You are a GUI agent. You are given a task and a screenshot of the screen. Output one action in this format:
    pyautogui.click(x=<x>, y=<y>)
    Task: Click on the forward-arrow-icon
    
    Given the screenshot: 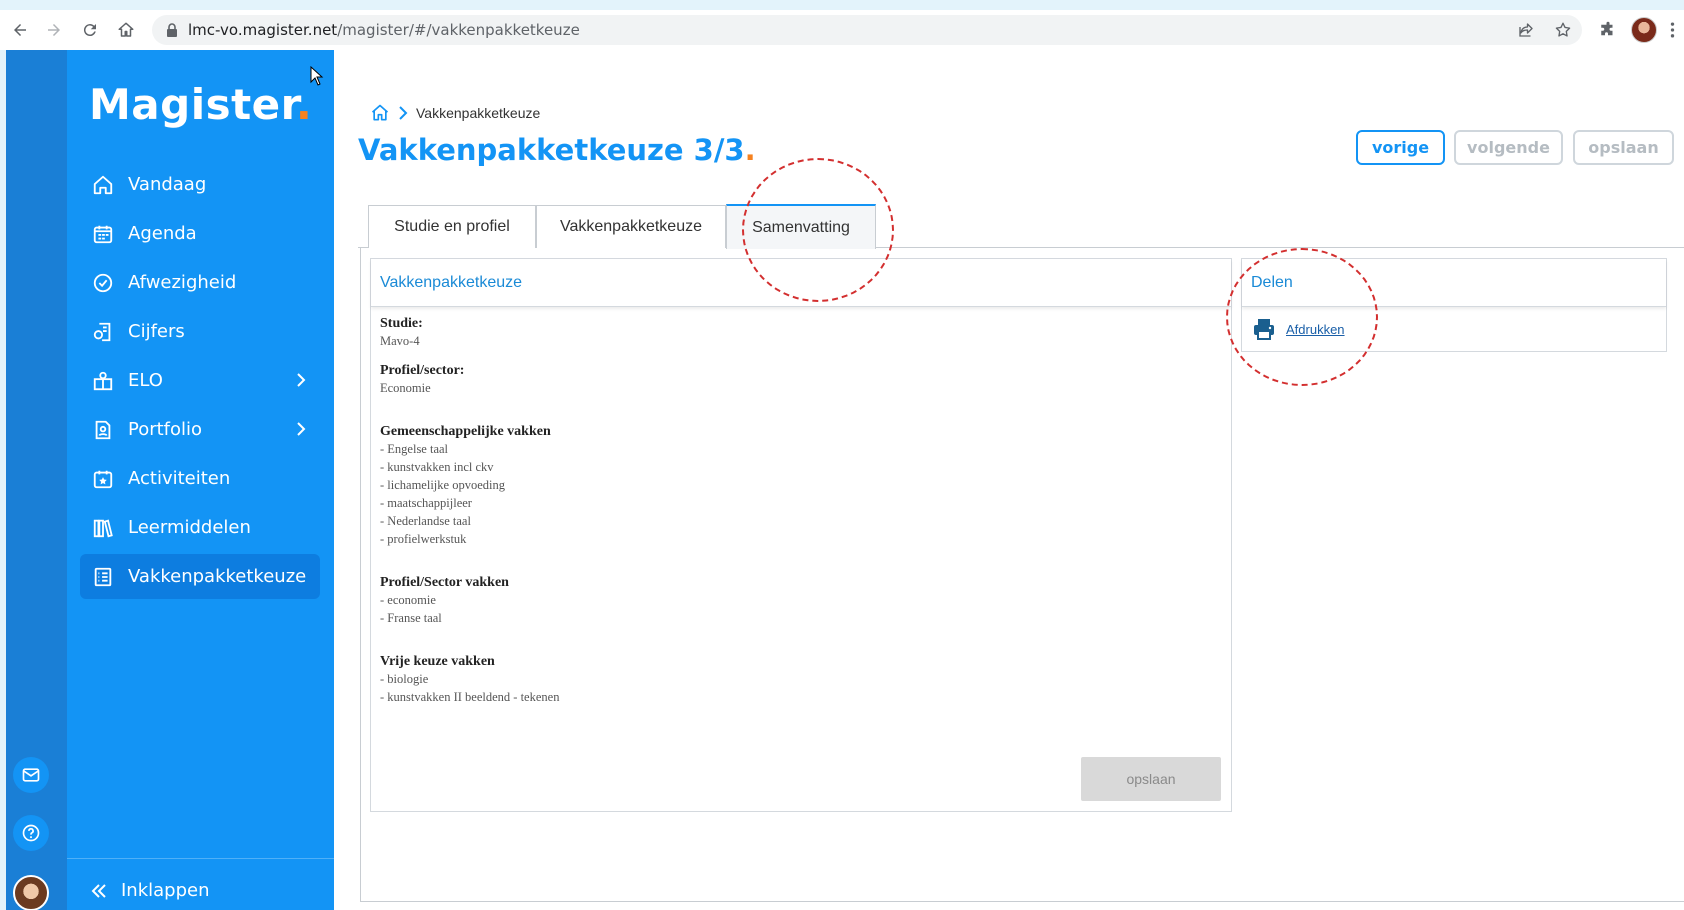 What is the action you would take?
    pyautogui.click(x=54, y=30)
    